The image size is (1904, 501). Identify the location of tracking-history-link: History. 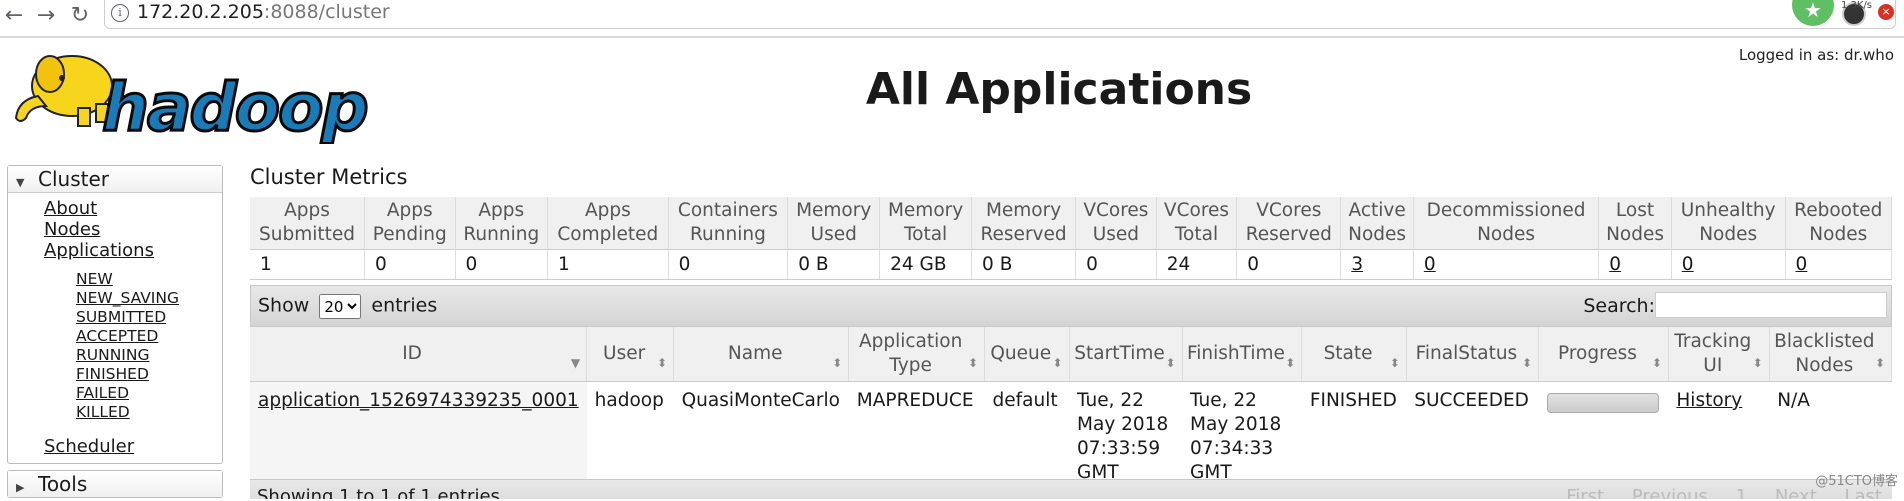
(1709, 400).